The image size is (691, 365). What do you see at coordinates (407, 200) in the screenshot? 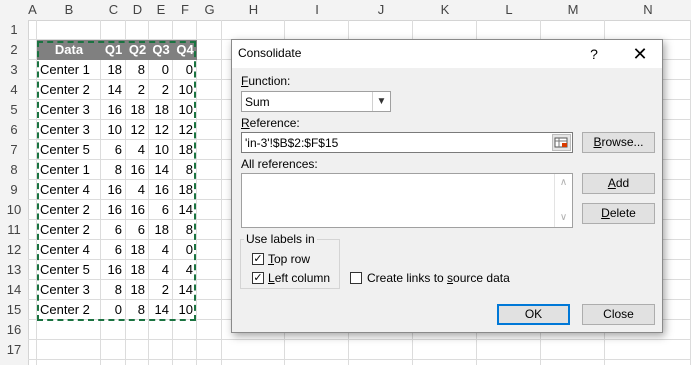
I see `all-references-list: ∧ ∨` at bounding box center [407, 200].